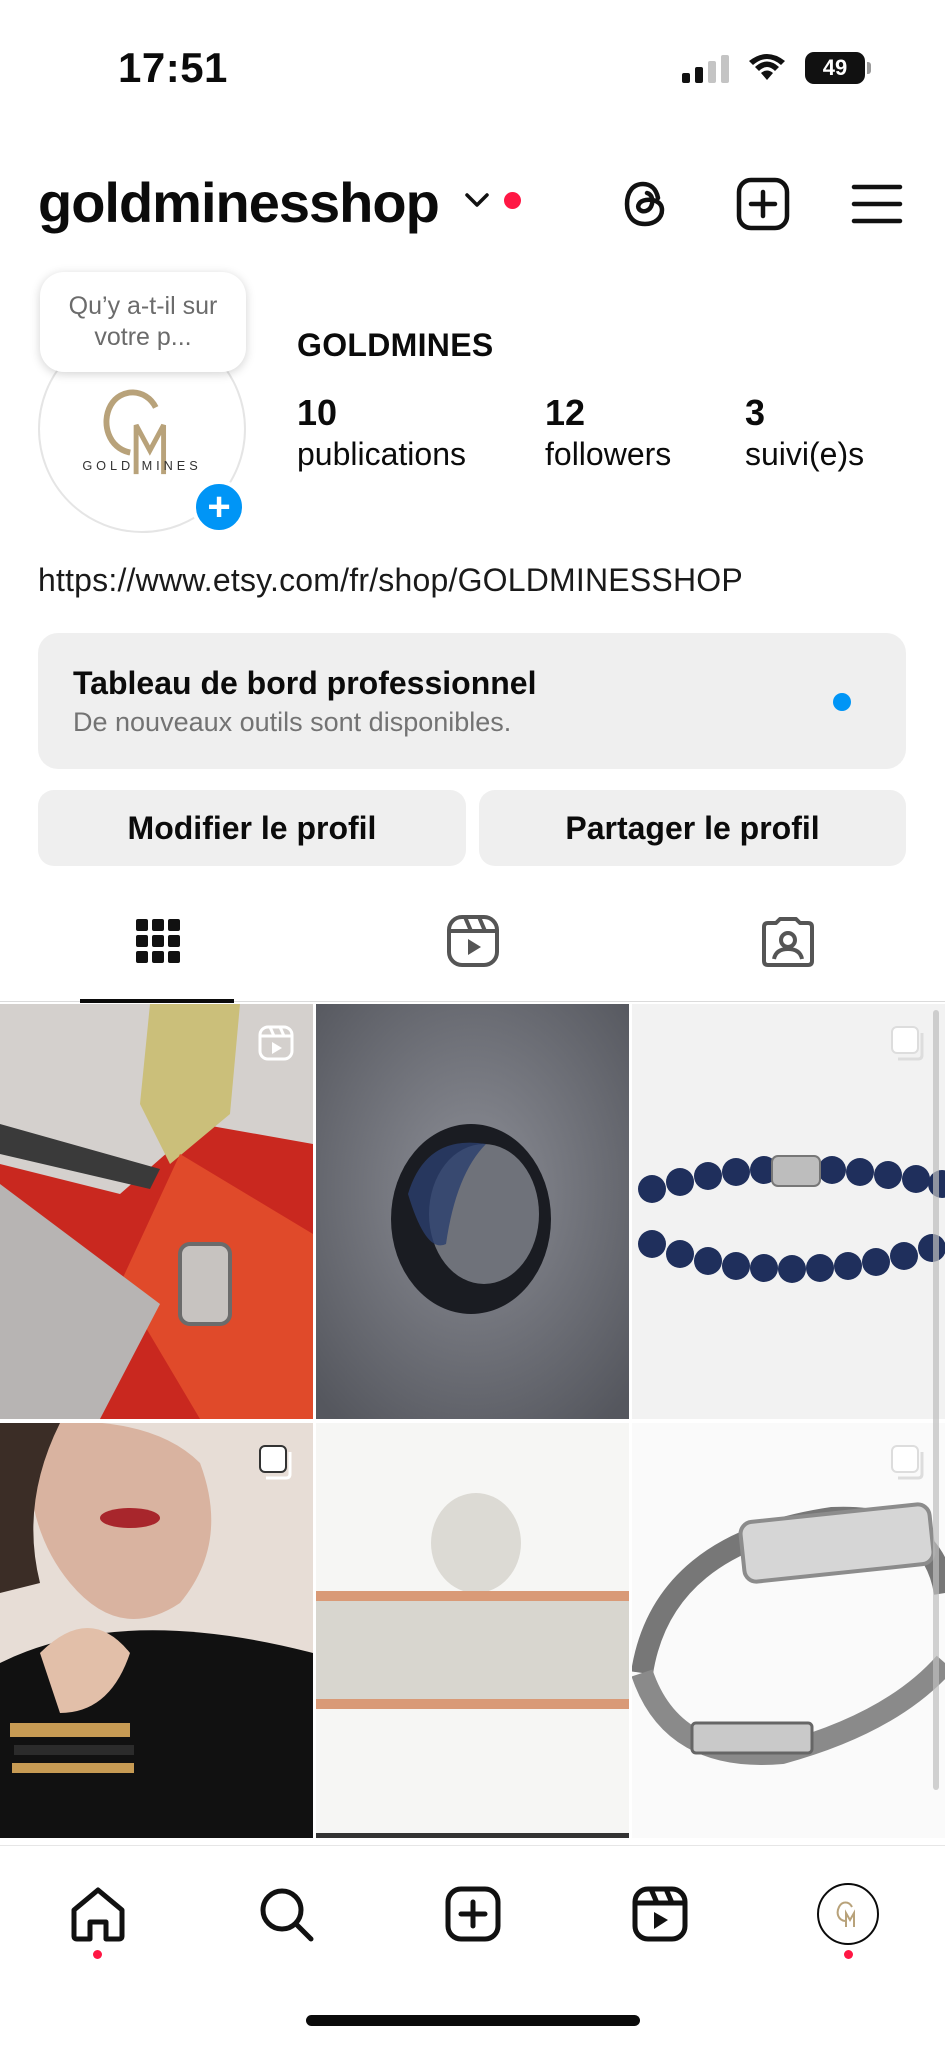 This screenshot has width=945, height=2048. I want to click on reel-icon, so click(276, 1043).